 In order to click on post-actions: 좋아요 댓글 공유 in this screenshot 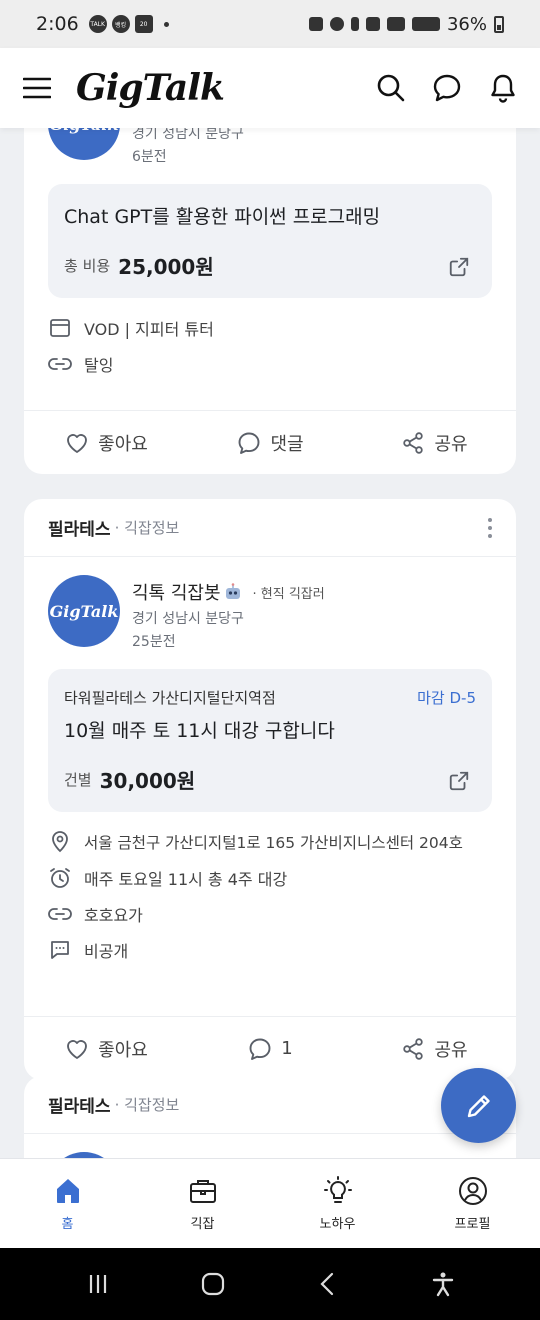, I will do `click(270, 442)`.